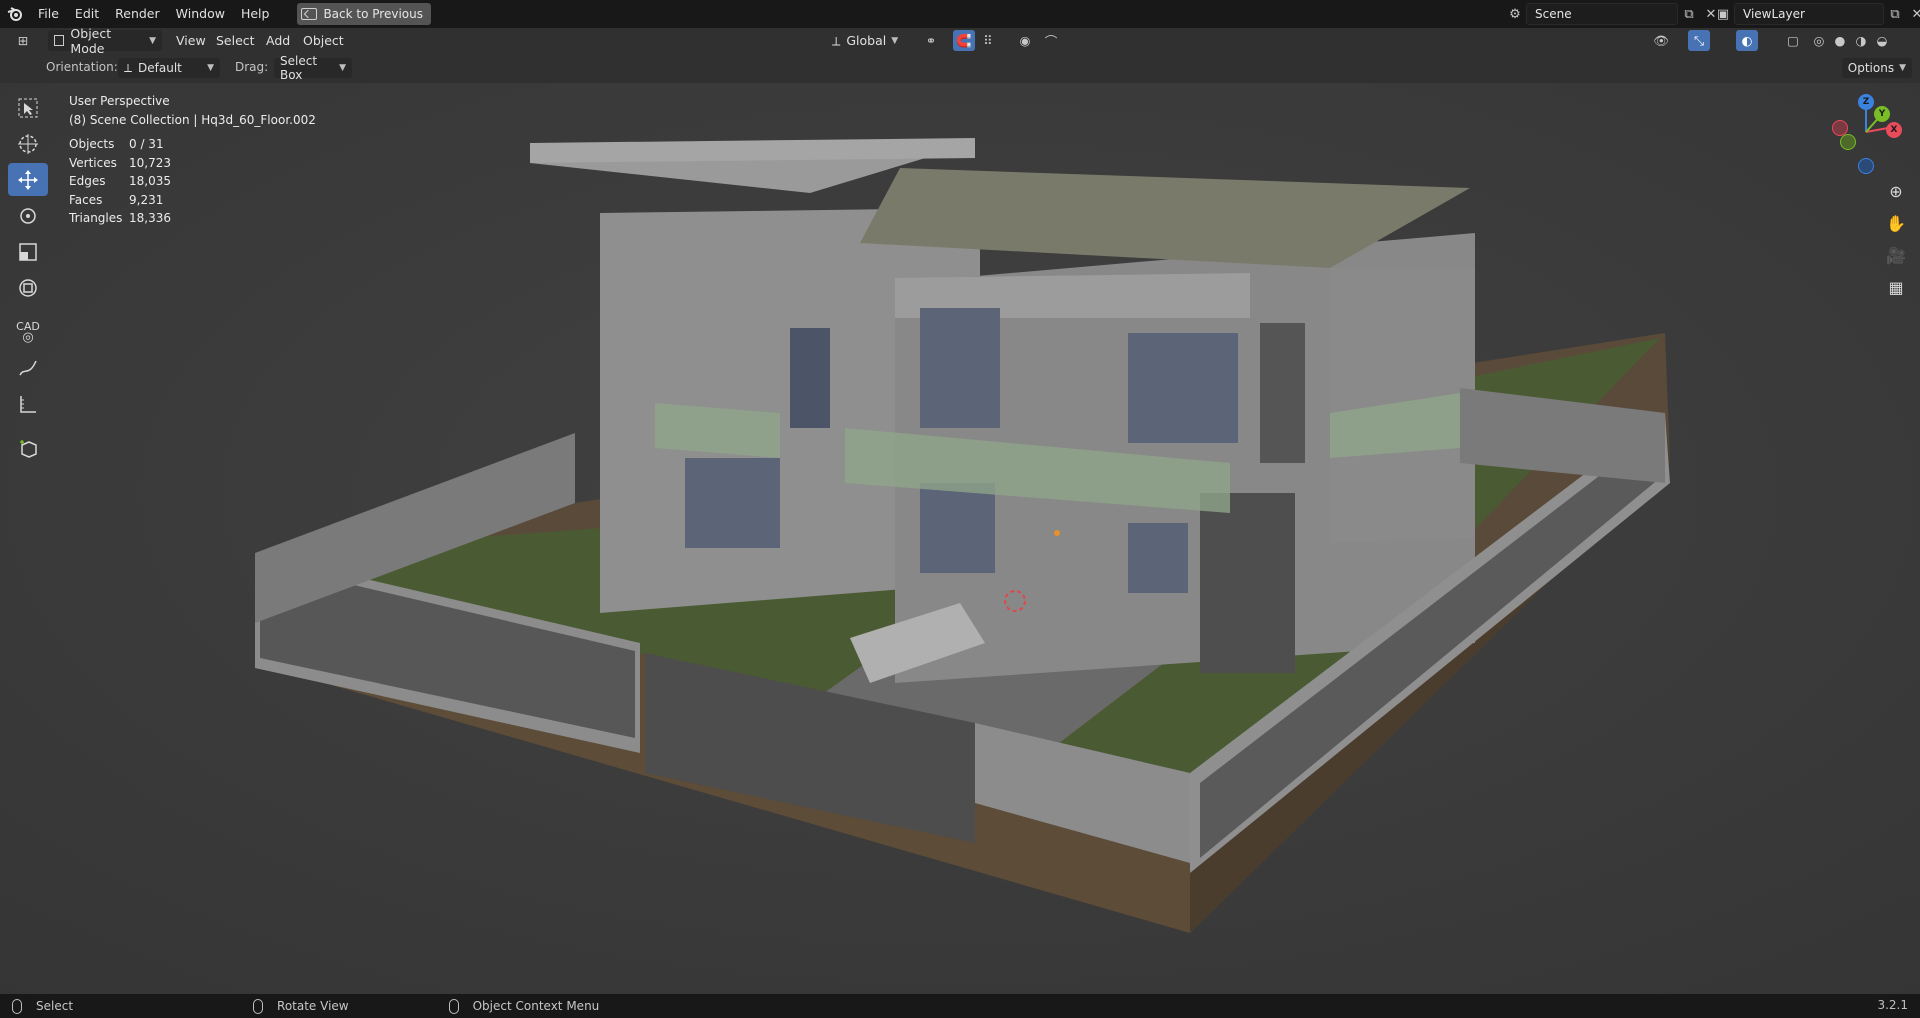  What do you see at coordinates (28, 403) in the screenshot?
I see `measure-tool` at bounding box center [28, 403].